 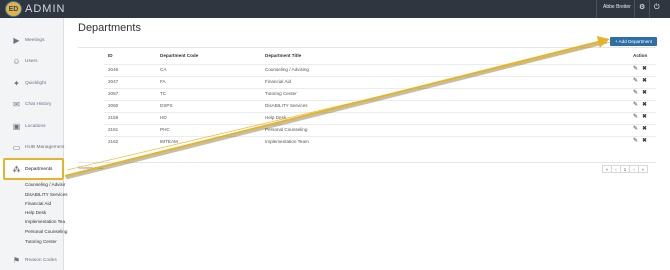 I want to click on app-logo: ED ADMIN, so click(x=35, y=9).